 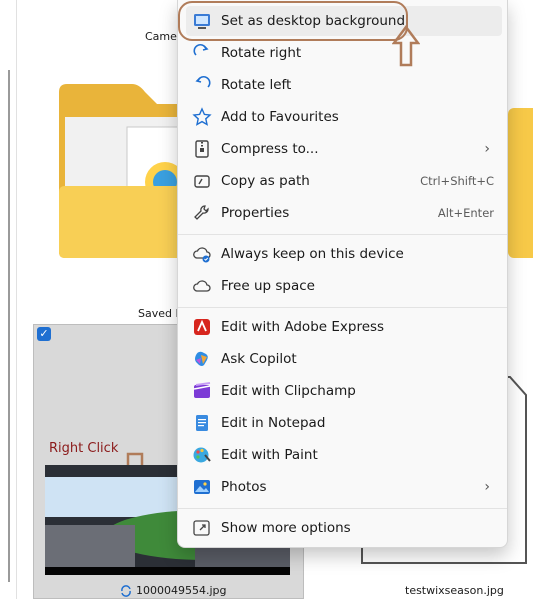 I want to click on checkbox-checked-icon: ✓, so click(x=44, y=334).